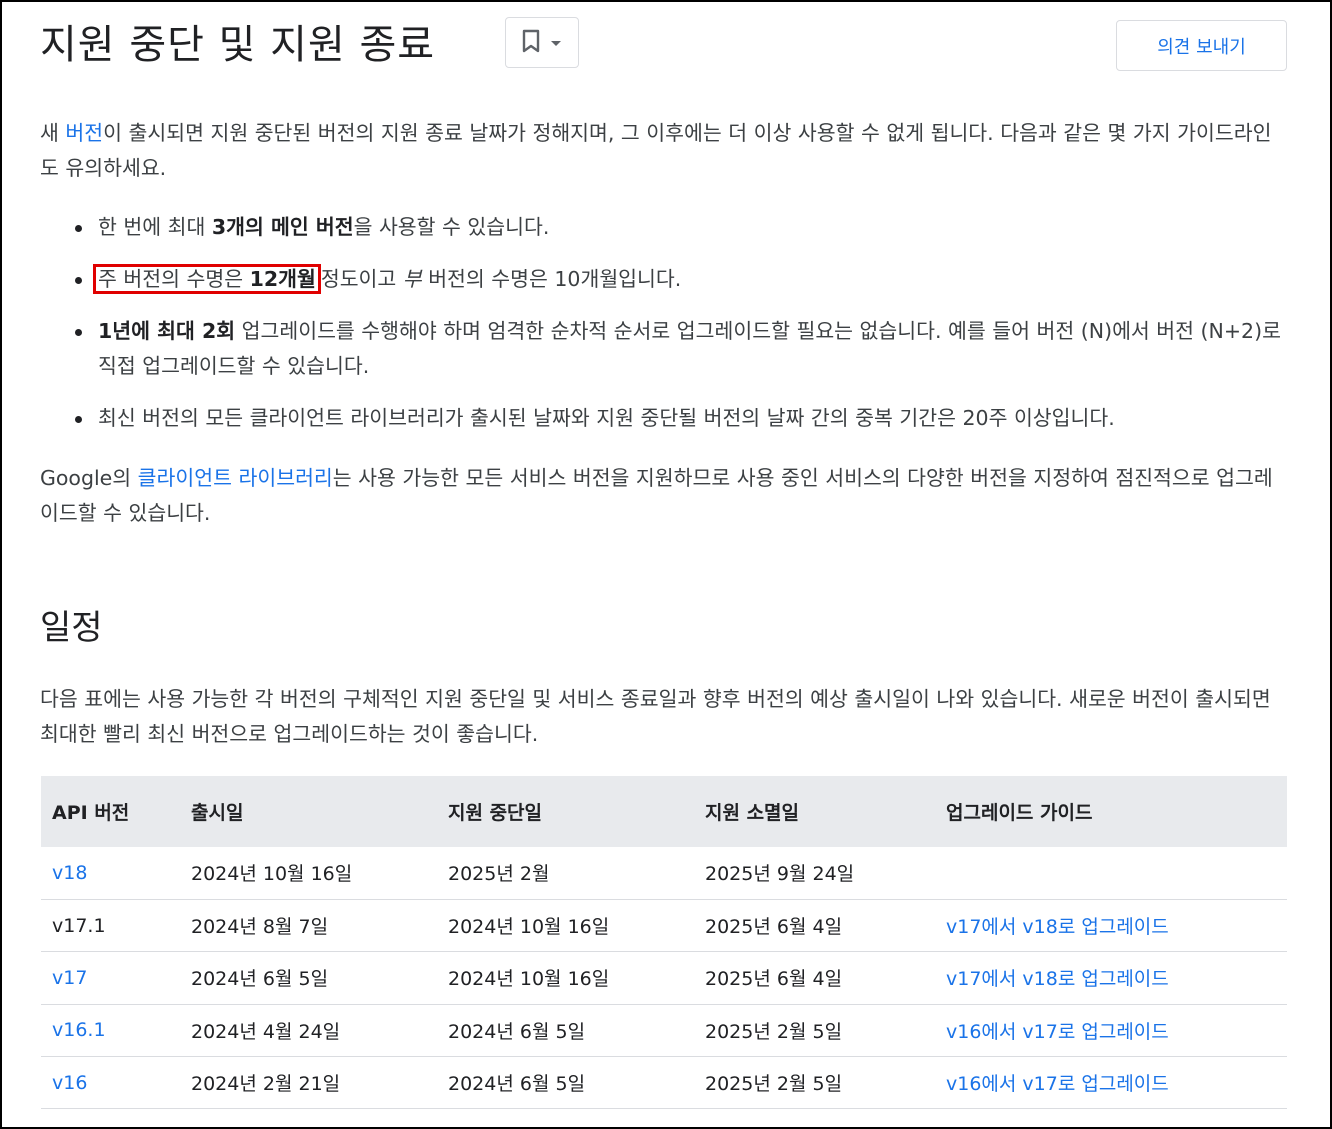 This screenshot has width=1332, height=1129. I want to click on list-item: 한 번에 최대 3개의 메인 버전을 사용할 수 있습니다., so click(665, 227).